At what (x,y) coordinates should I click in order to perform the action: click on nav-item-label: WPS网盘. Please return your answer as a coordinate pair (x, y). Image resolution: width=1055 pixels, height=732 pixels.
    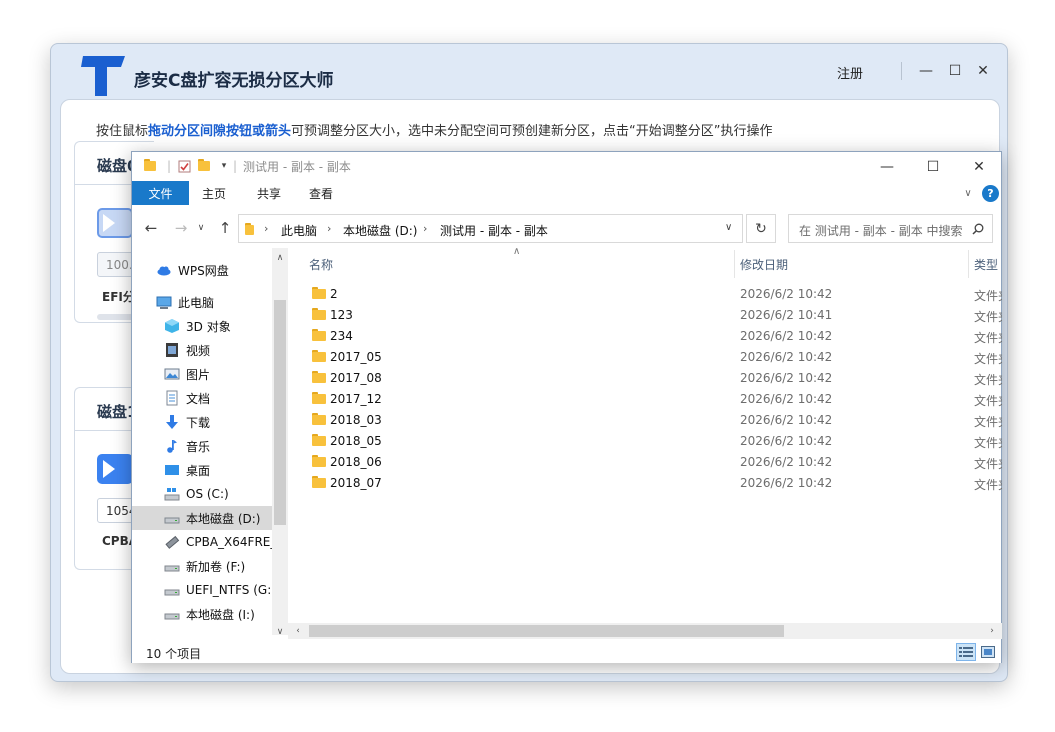
    Looking at the image, I should click on (203, 270).